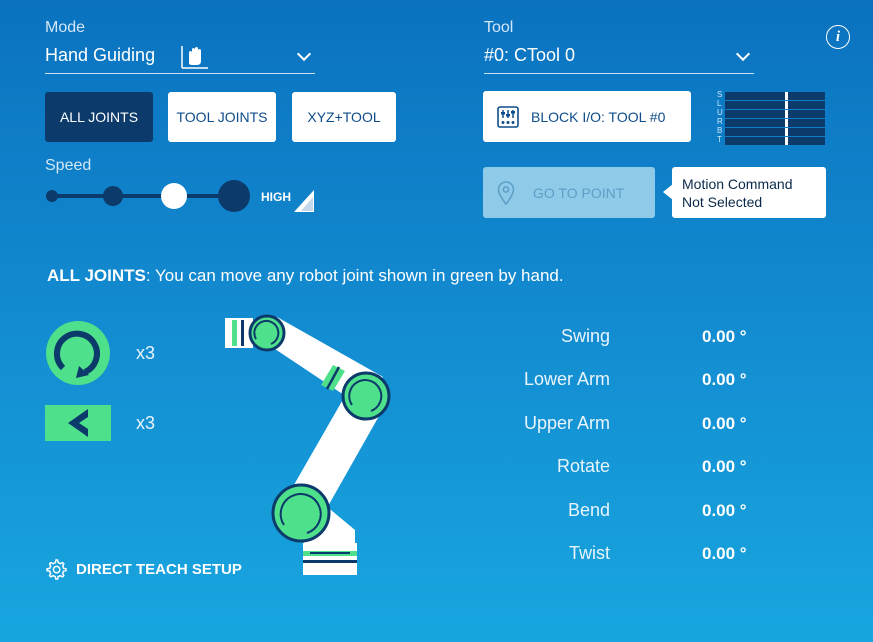  I want to click on axis-letter: U, so click(720, 112).